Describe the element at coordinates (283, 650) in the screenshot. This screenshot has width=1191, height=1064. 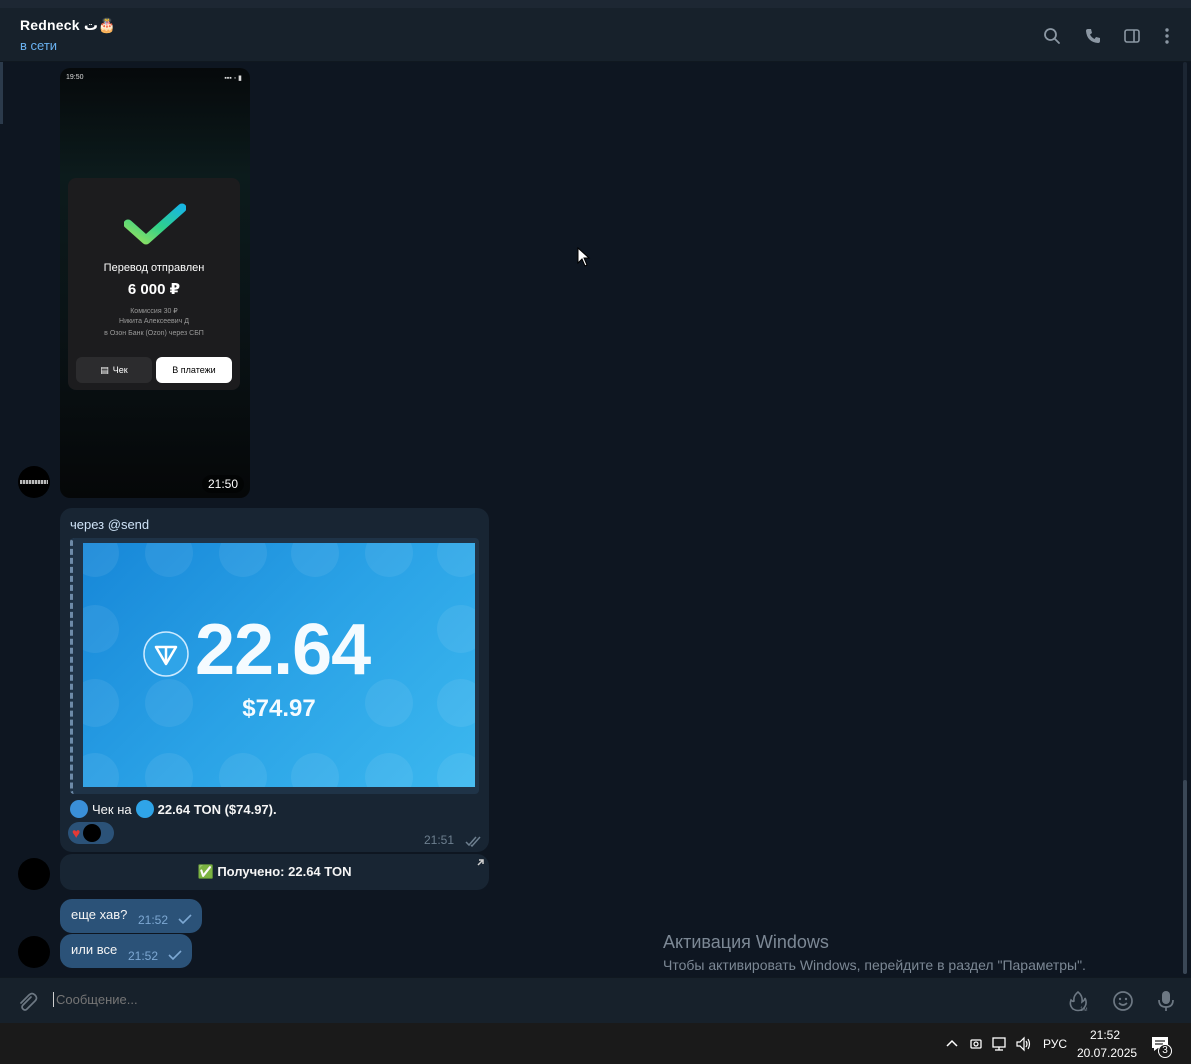
I see `ton-amount-text: 22.64` at that location.